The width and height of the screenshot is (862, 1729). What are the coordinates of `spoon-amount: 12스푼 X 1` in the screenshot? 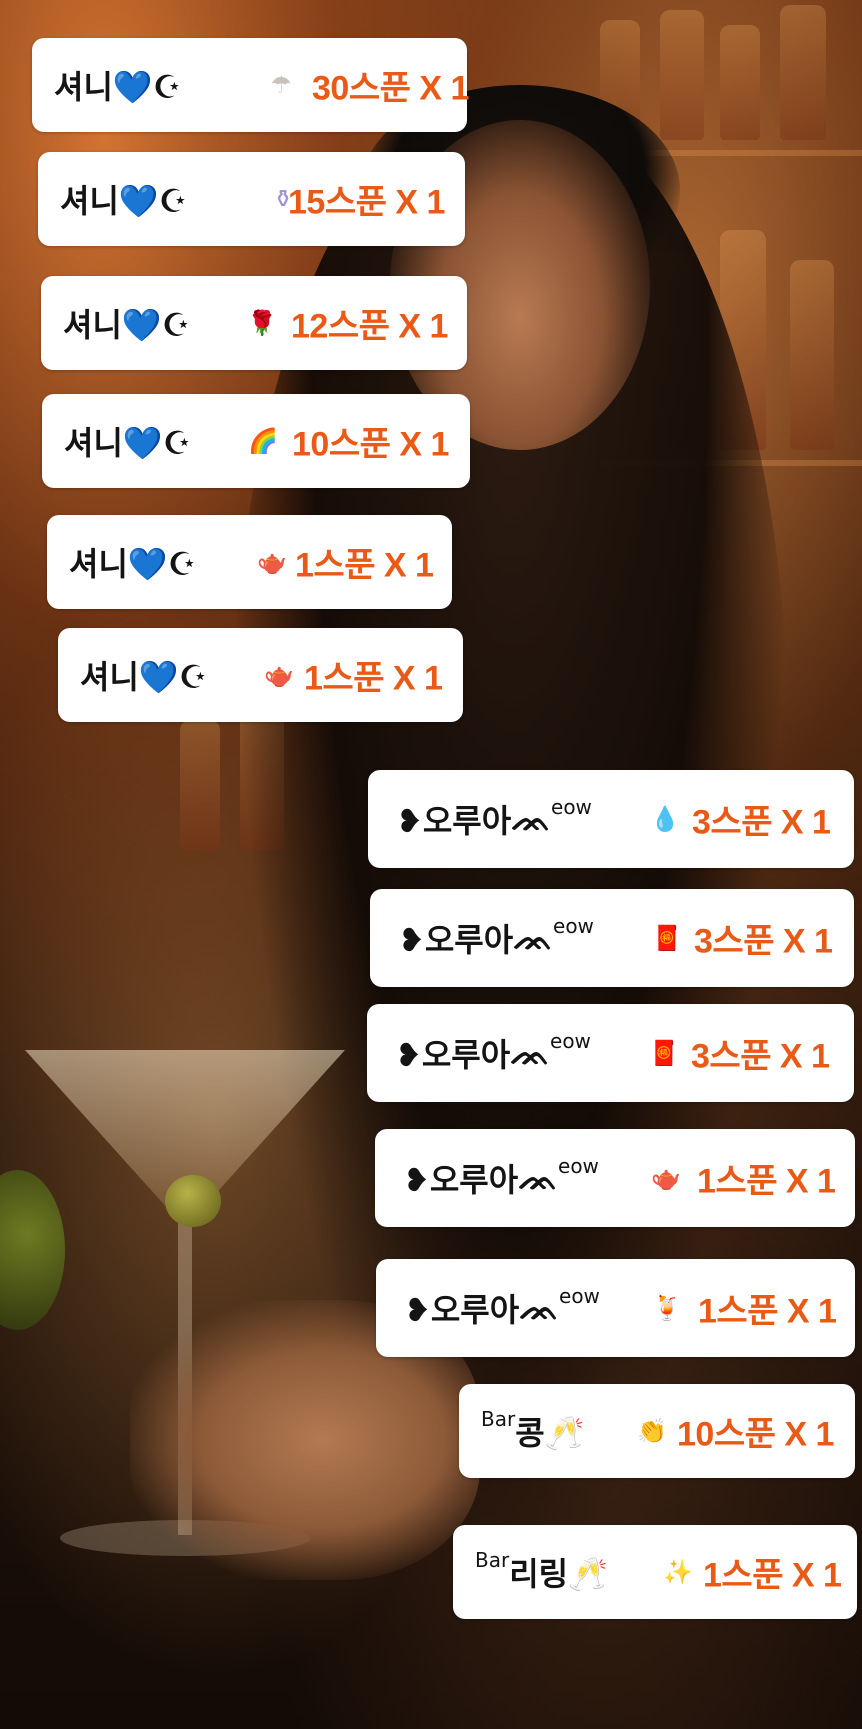 It's located at (369, 326).